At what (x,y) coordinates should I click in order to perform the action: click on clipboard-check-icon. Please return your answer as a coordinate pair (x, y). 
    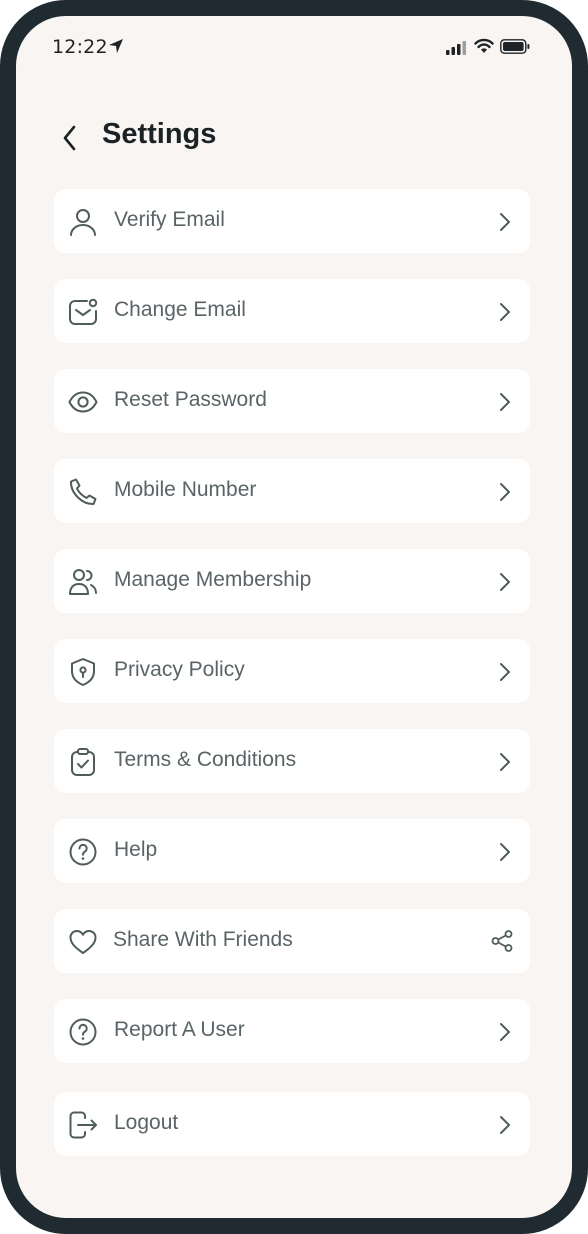
    Looking at the image, I should click on (83, 762).